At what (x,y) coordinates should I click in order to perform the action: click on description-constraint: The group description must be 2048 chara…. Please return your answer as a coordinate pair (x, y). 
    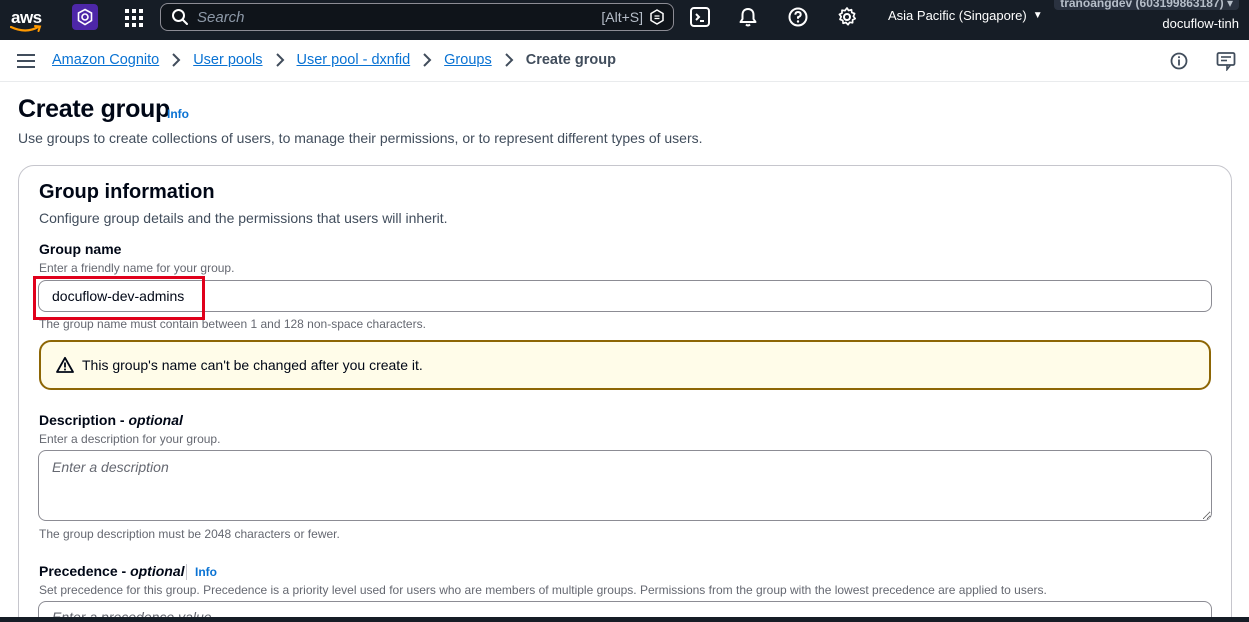
    Looking at the image, I should click on (189, 534).